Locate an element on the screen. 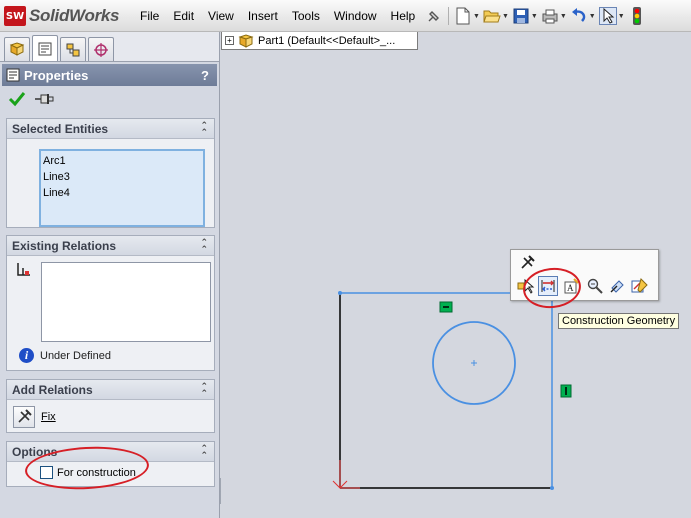 The image size is (691, 518). normal-to-icon is located at coordinates (617, 286).